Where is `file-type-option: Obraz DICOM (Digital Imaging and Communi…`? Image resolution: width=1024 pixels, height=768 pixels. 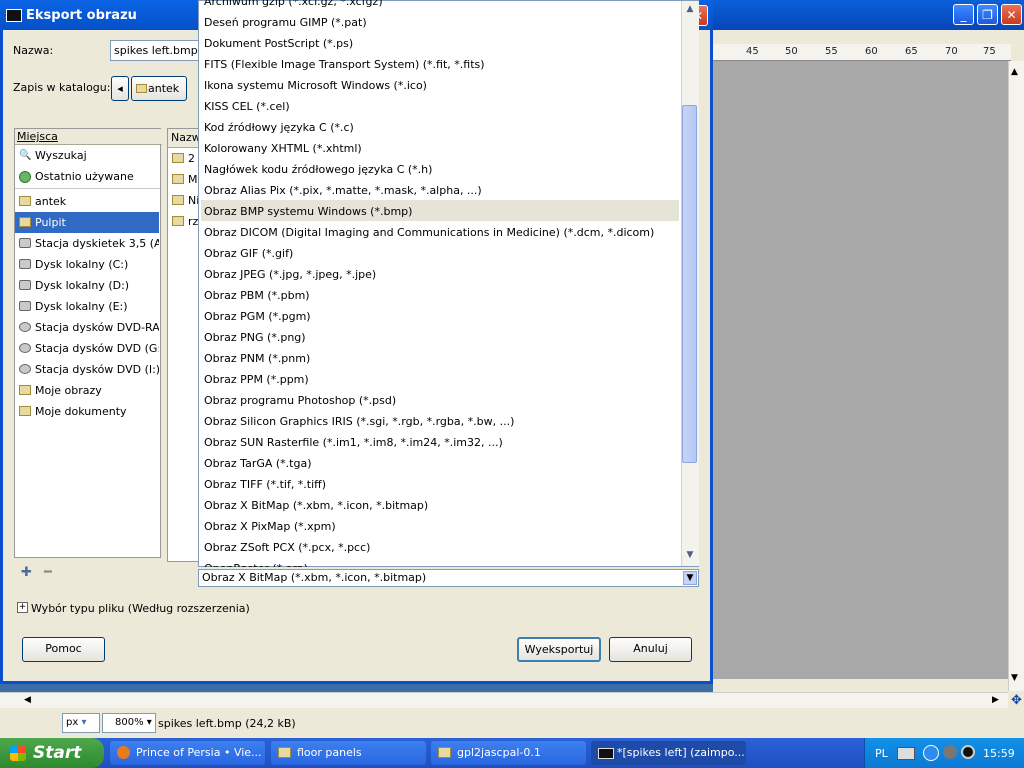
file-type-option: Obraz DICOM (Digital Imaging and Communi… is located at coordinates (429, 232).